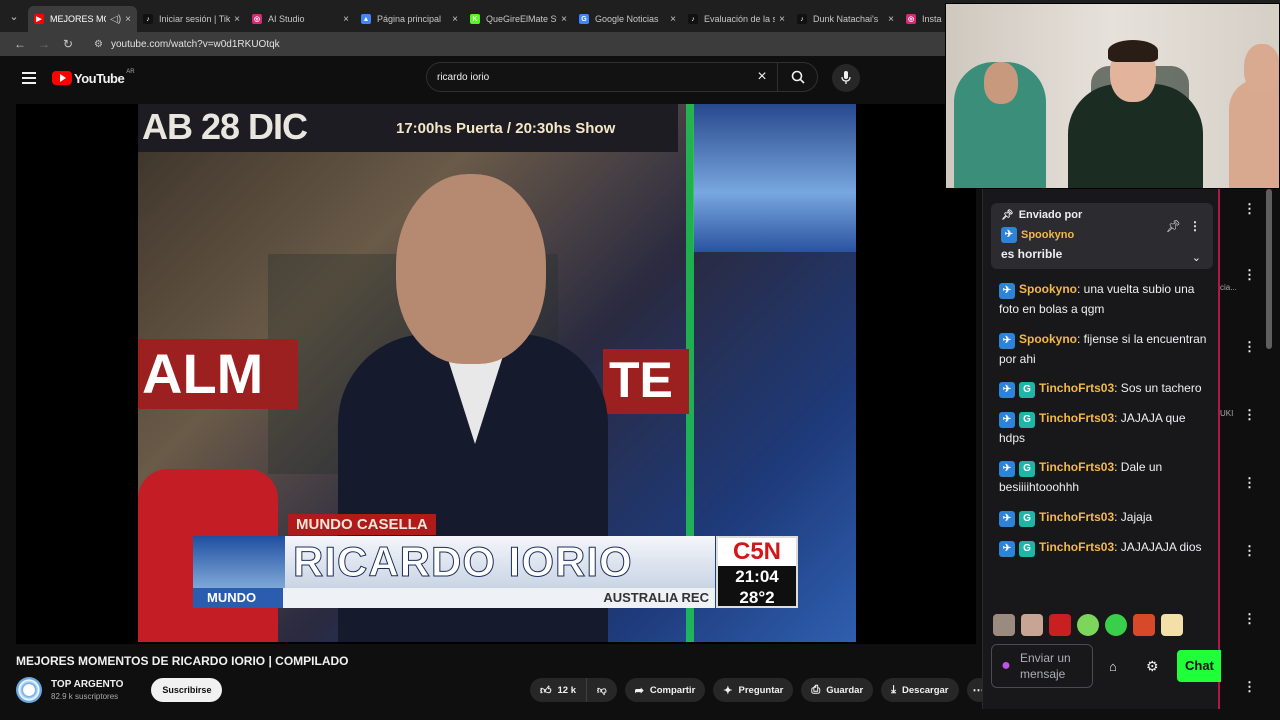 This screenshot has width=1280, height=720. What do you see at coordinates (1195, 226) in the screenshot?
I see `pinned-options-icon: ⋮` at bounding box center [1195, 226].